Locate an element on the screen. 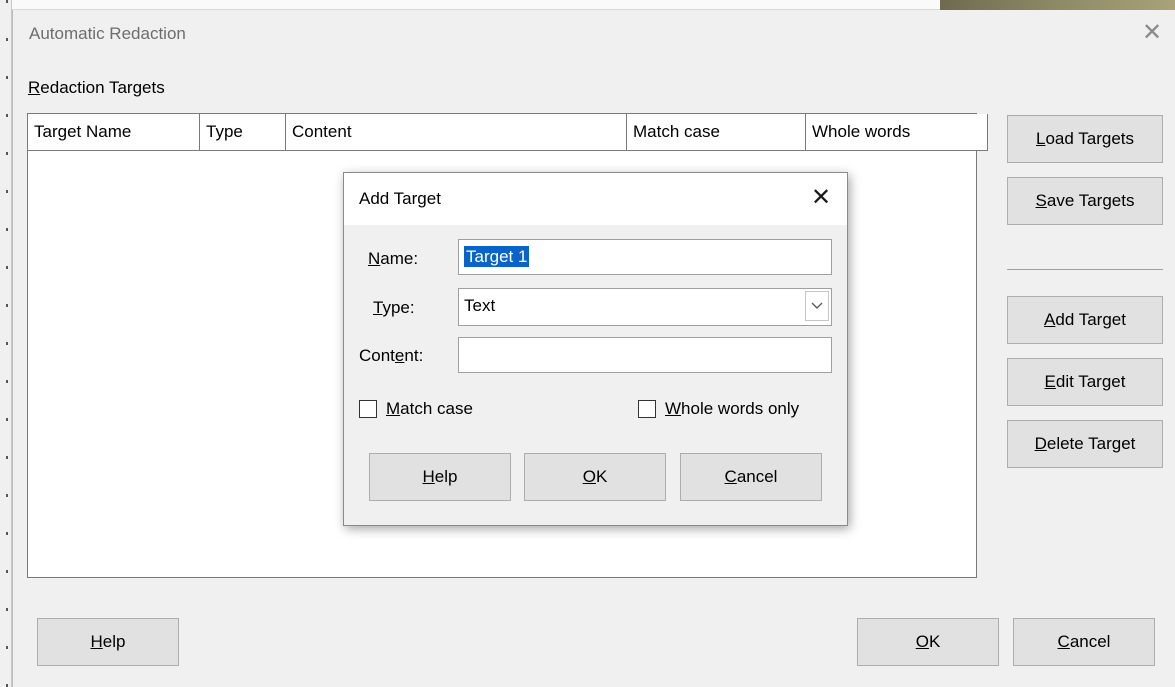 The image size is (1175, 687). match-case-box is located at coordinates (368, 409).